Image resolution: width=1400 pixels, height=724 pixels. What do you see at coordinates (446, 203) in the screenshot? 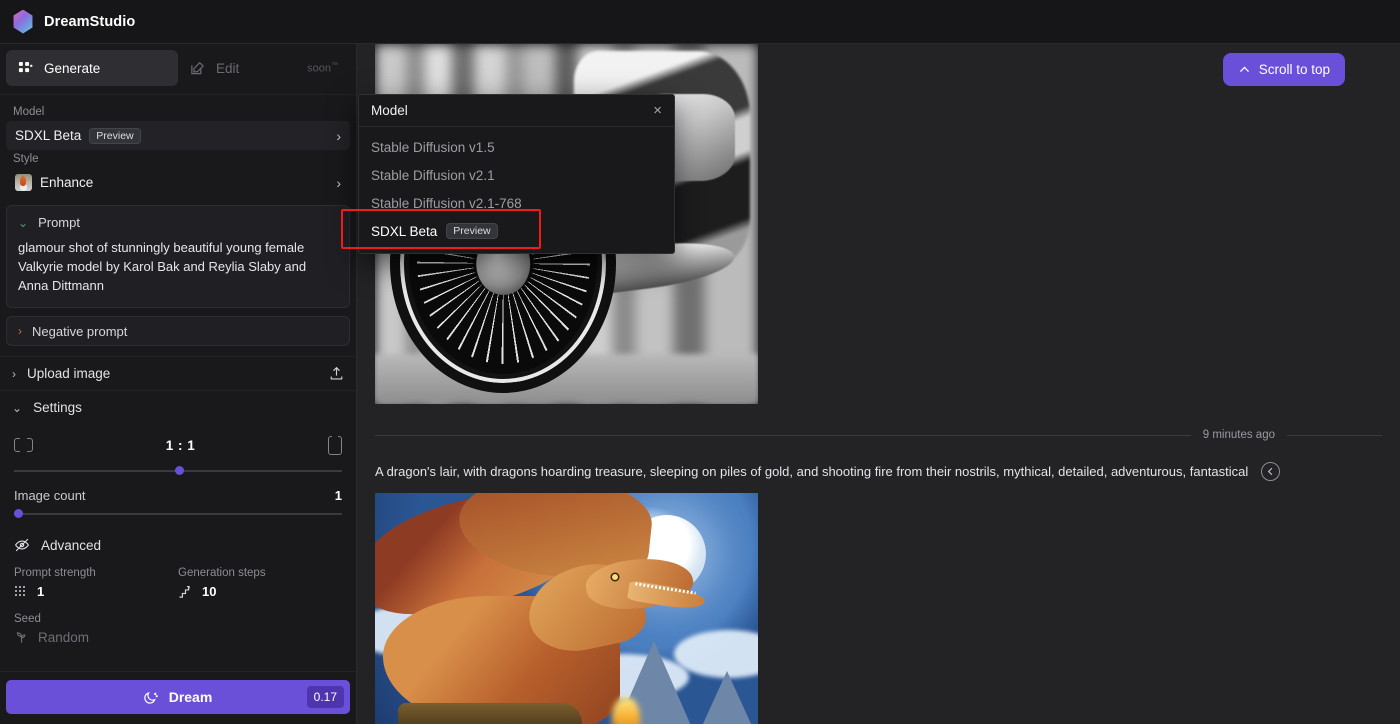
I see `model-option-label: Stable Diffusion v2.1-768` at bounding box center [446, 203].